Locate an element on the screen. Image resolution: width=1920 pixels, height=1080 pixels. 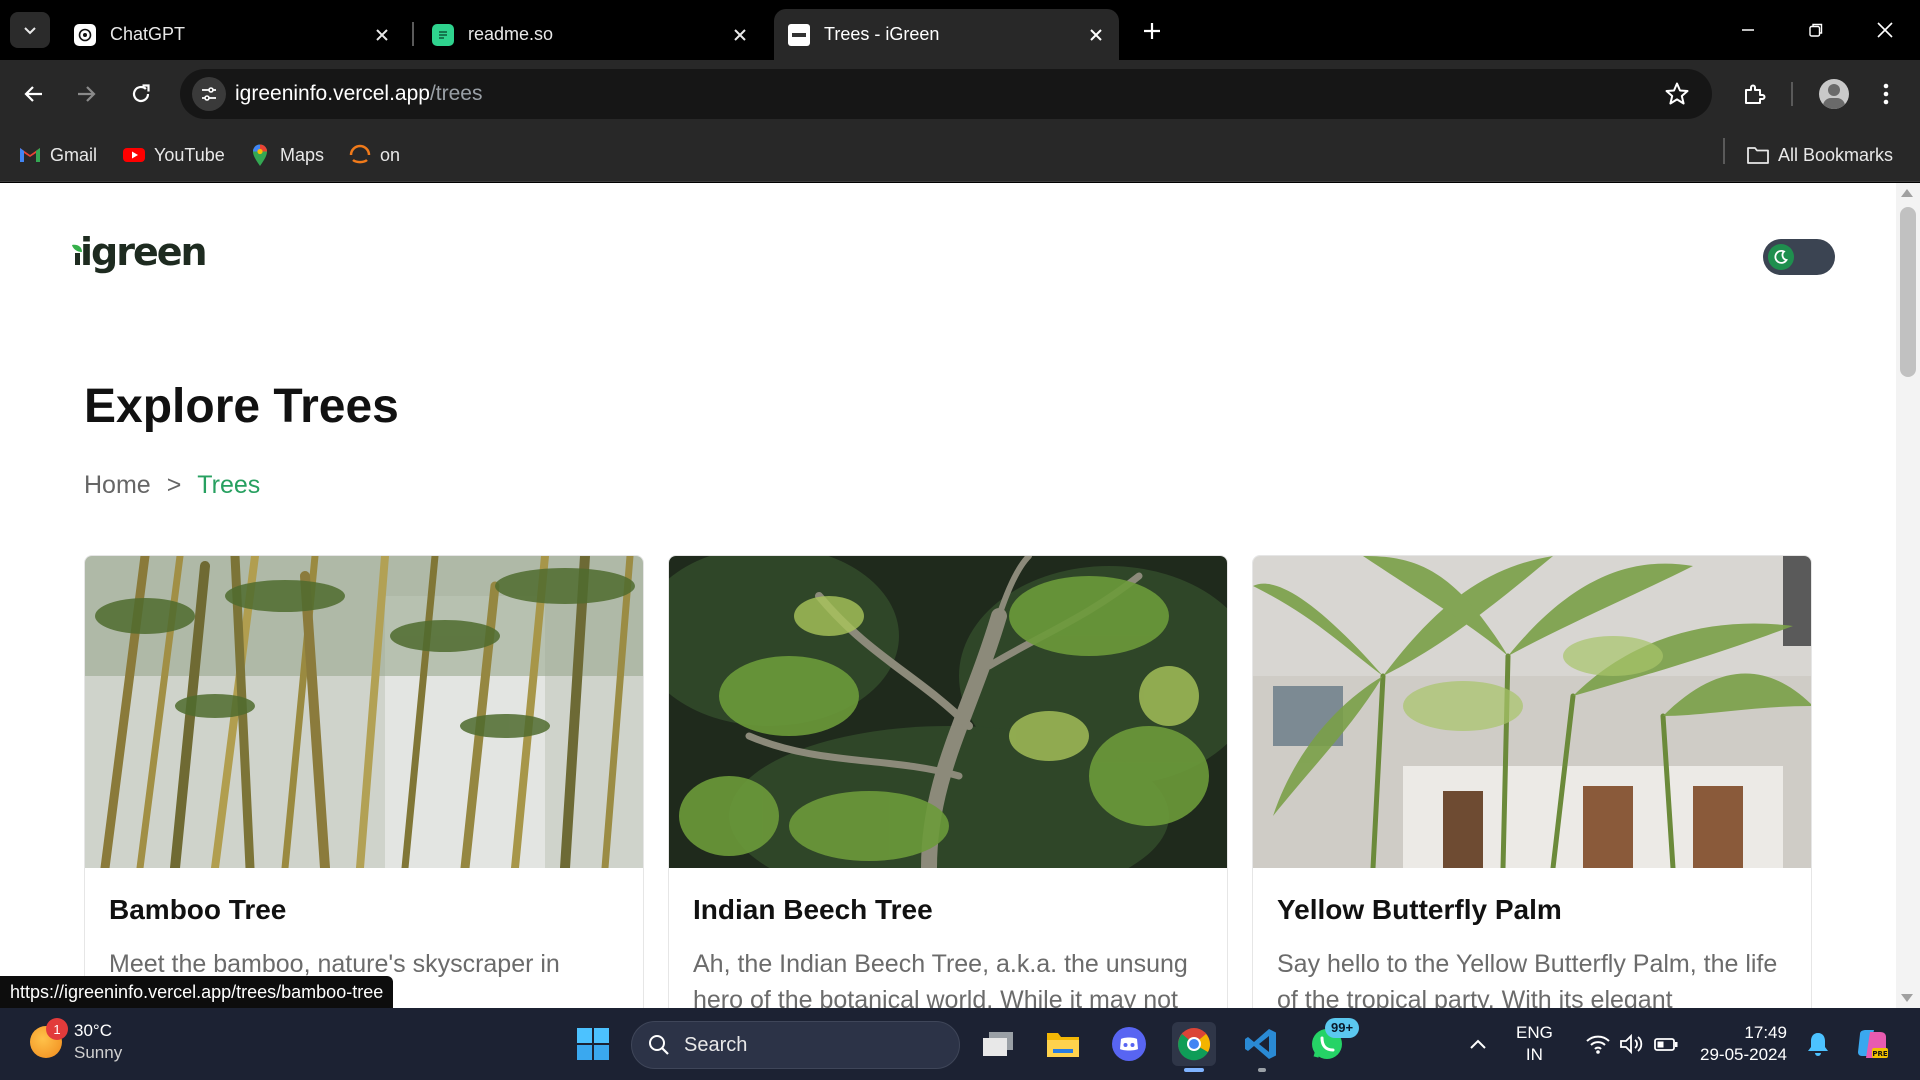
theme-toggle is located at coordinates (1799, 257).